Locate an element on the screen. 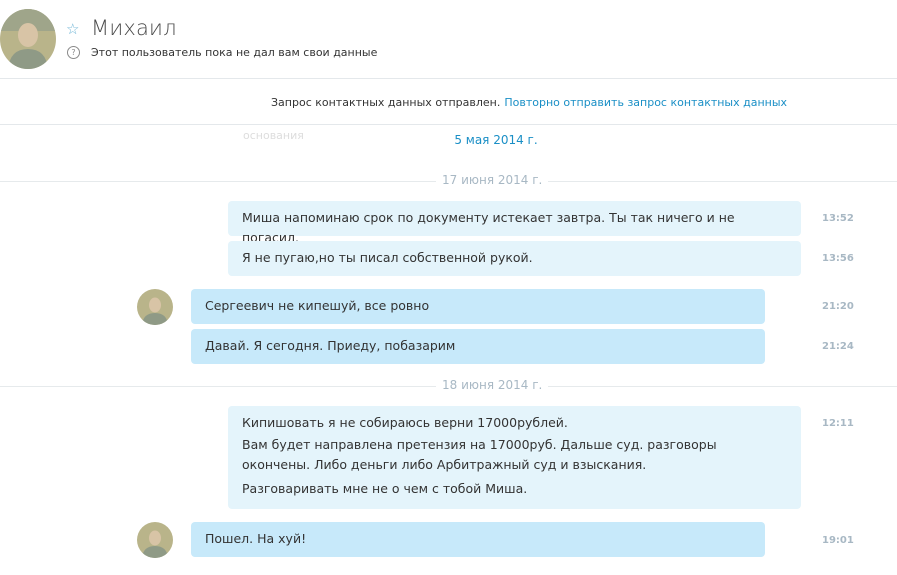 The height and width of the screenshot is (575, 897). date-separator: 18 июня 2014 г. is located at coordinates (448, 386).